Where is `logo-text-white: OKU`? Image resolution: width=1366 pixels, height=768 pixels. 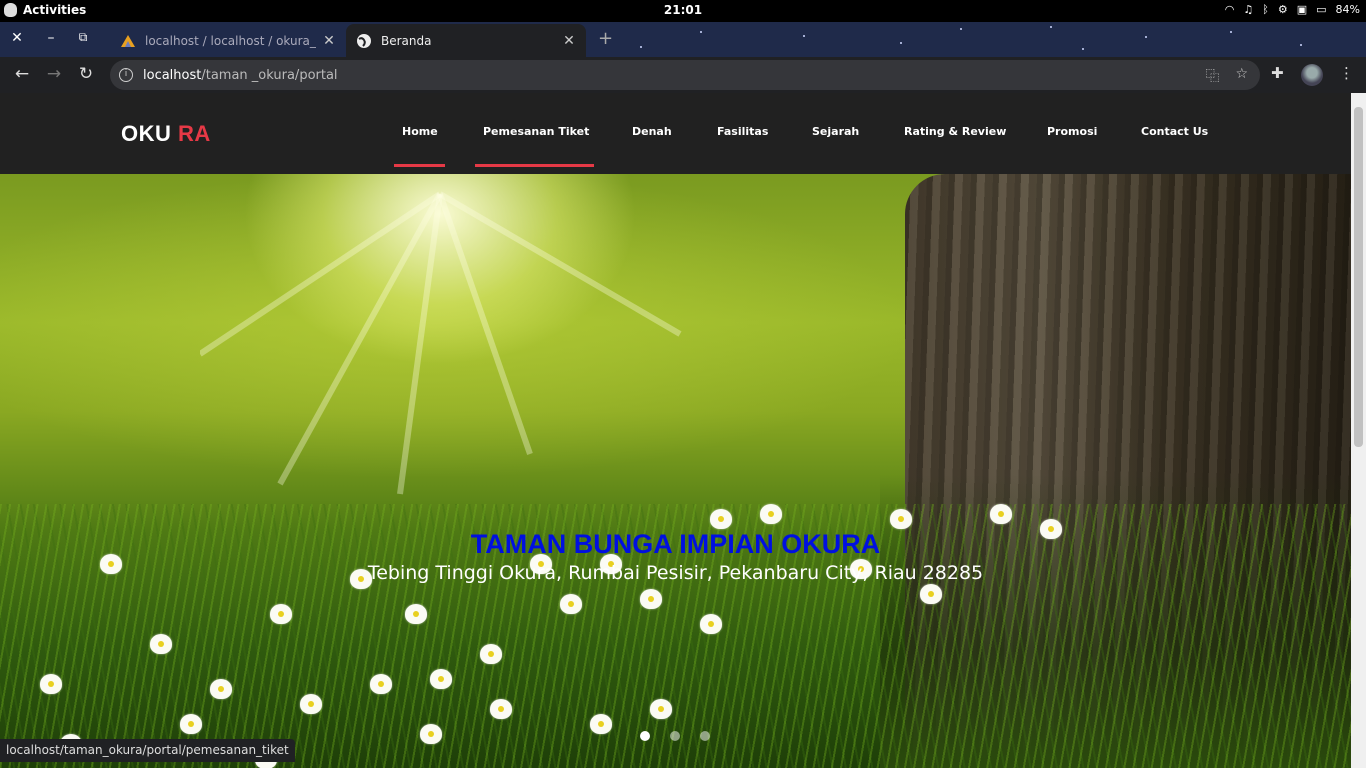 logo-text-white: OKU is located at coordinates (146, 133).